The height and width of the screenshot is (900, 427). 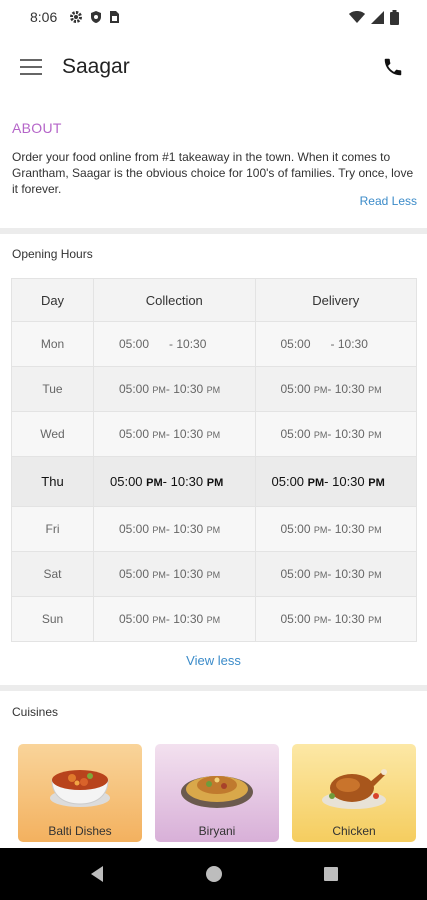 I want to click on battery-icon, so click(x=394, y=17).